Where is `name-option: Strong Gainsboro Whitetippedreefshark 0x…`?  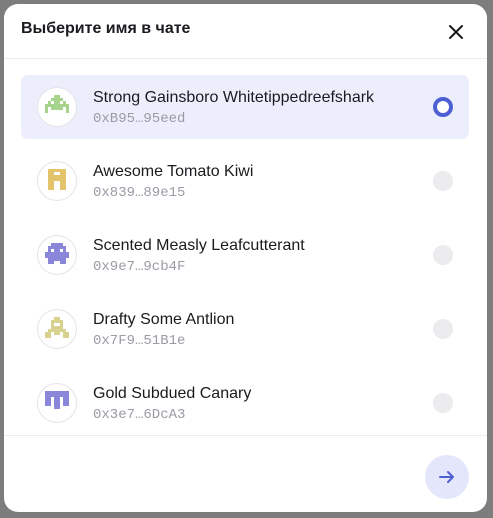
name-option: Strong Gainsboro Whitetippedreefshark 0x… is located at coordinates (245, 107).